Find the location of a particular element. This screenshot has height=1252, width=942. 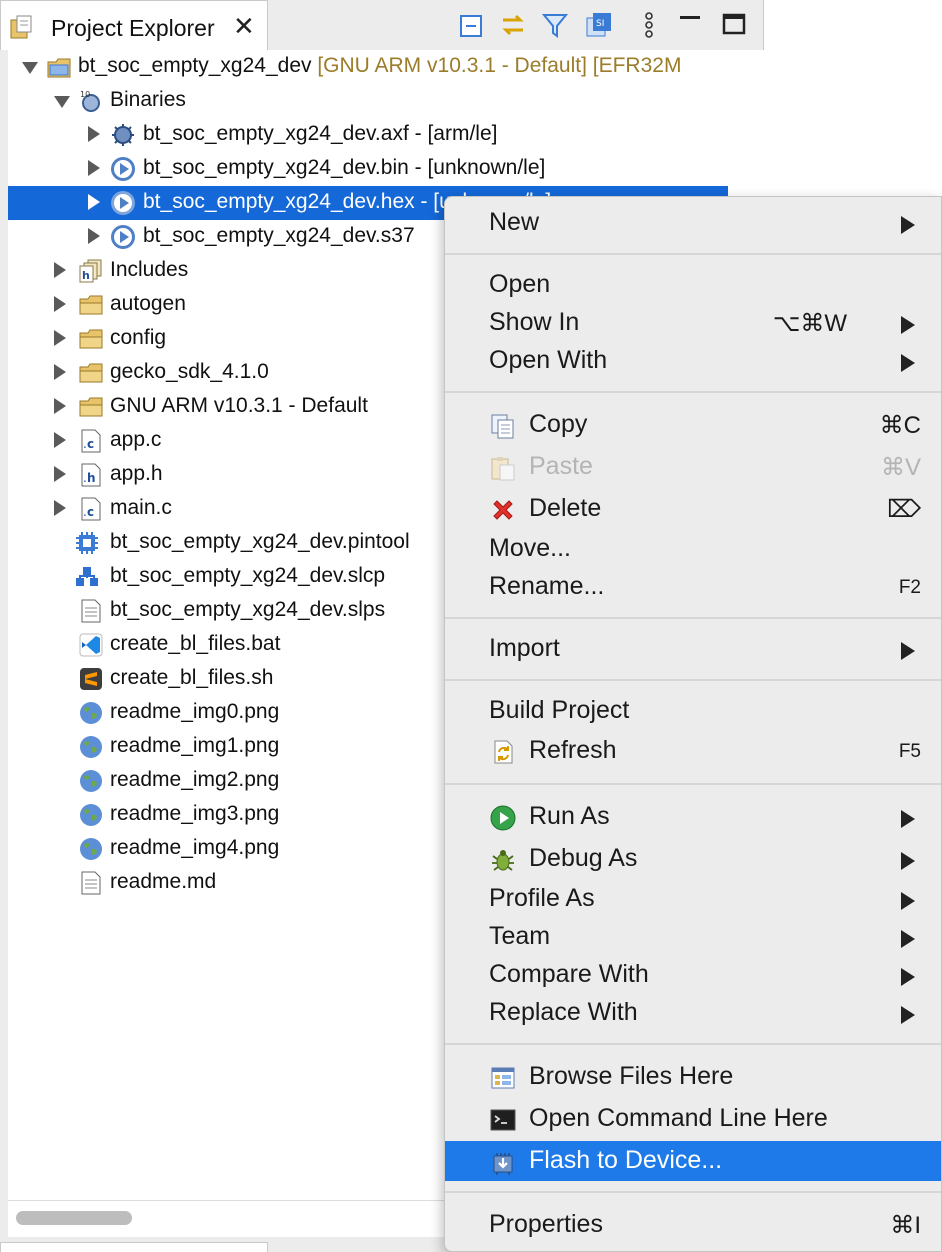

h-file-icon: h . is located at coordinates (91, 475).